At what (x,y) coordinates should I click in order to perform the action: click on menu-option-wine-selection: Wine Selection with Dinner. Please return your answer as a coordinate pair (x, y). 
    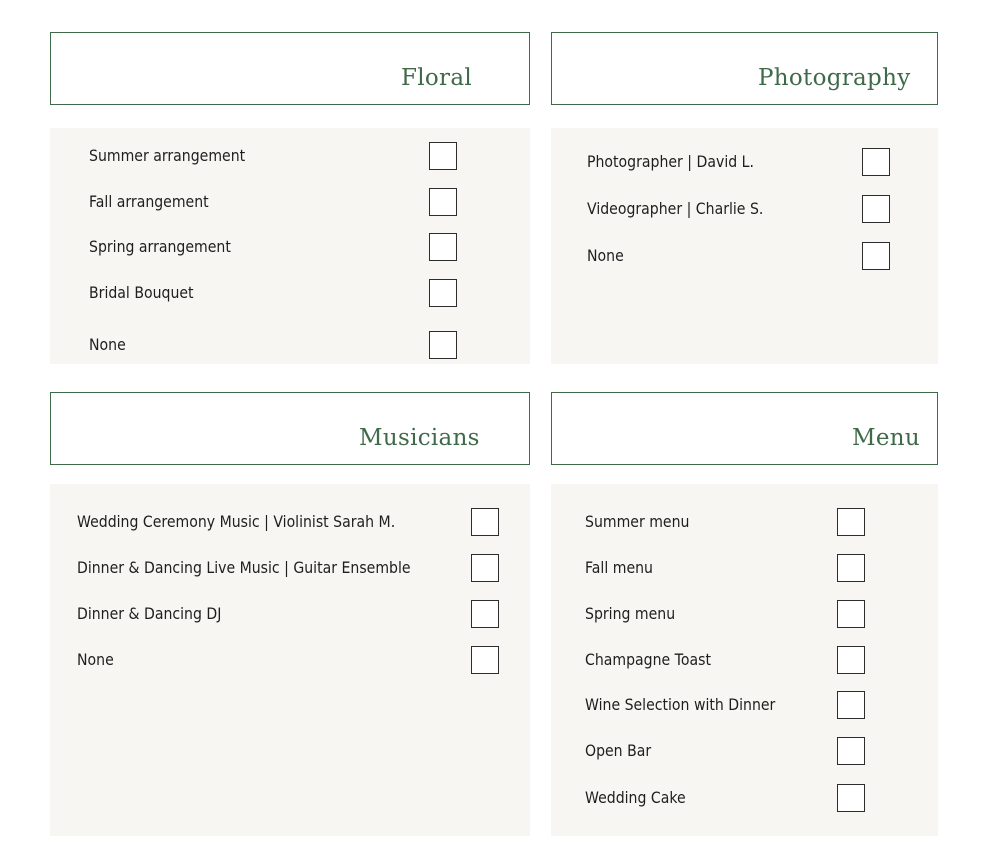
    Looking at the image, I should click on (726, 705).